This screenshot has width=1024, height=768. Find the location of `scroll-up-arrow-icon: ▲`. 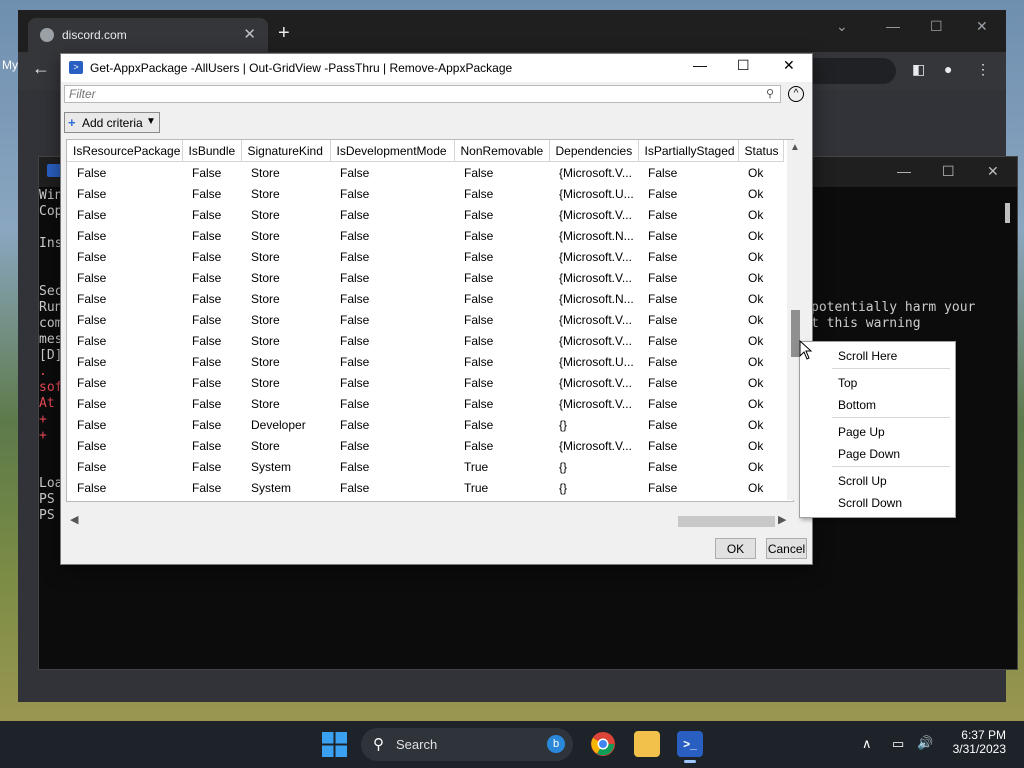

scroll-up-arrow-icon: ▲ is located at coordinates (795, 147).